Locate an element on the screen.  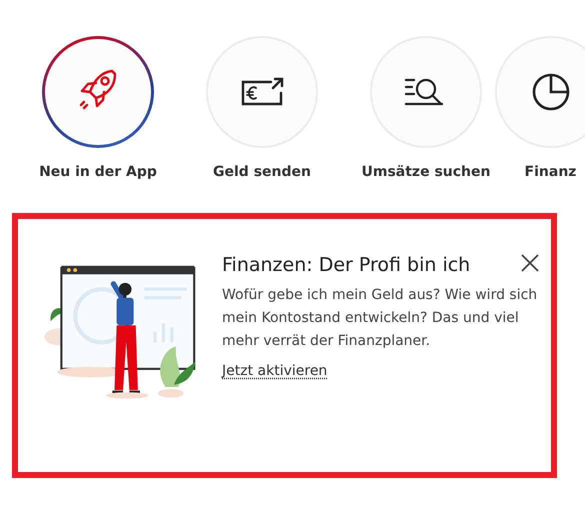
promo-text: Wofür gebe ich mein Geld aus? Wie wird sich mein Kontostand entwickeln? Das und viel mehr verrät der Finanzplaner. is located at coordinates (380, 318).